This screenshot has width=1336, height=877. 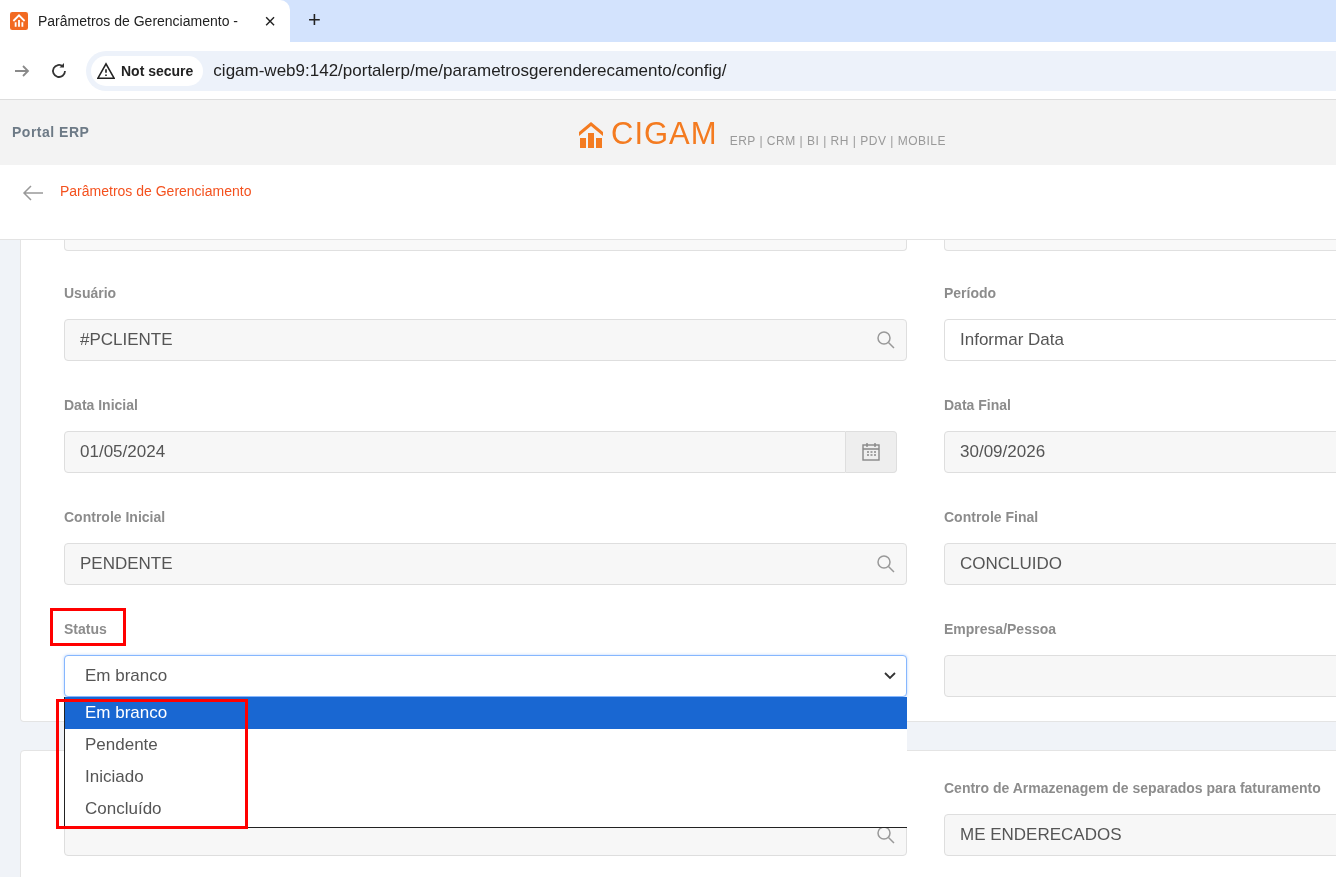 I want to click on house-logo-icon, so click(x=591, y=133).